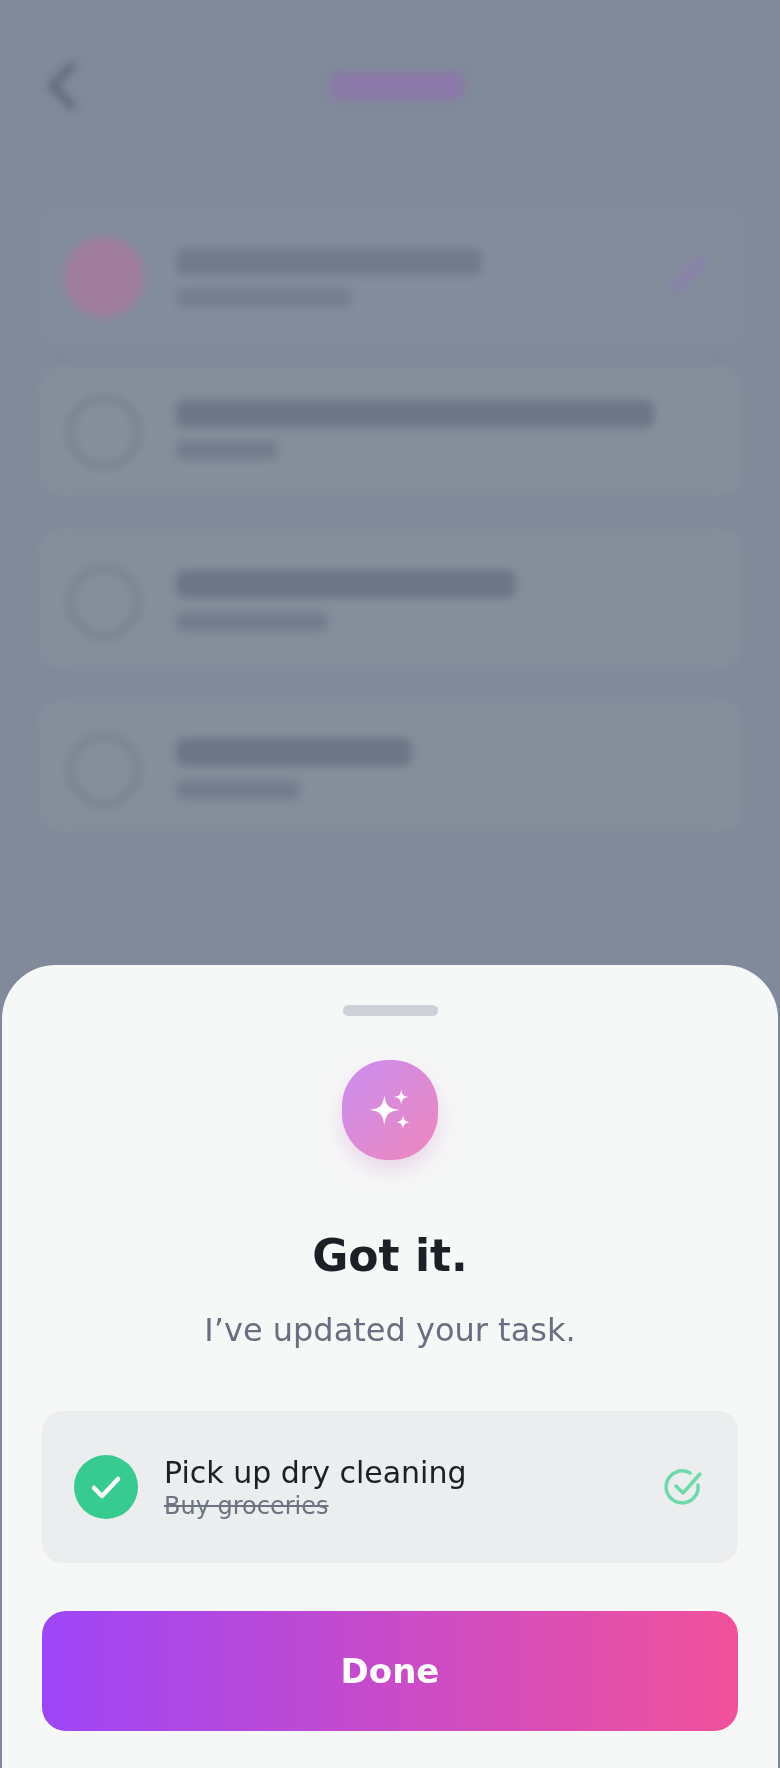 Image resolution: width=780 pixels, height=1768 pixels. I want to click on drag-handle, so click(390, 1010).